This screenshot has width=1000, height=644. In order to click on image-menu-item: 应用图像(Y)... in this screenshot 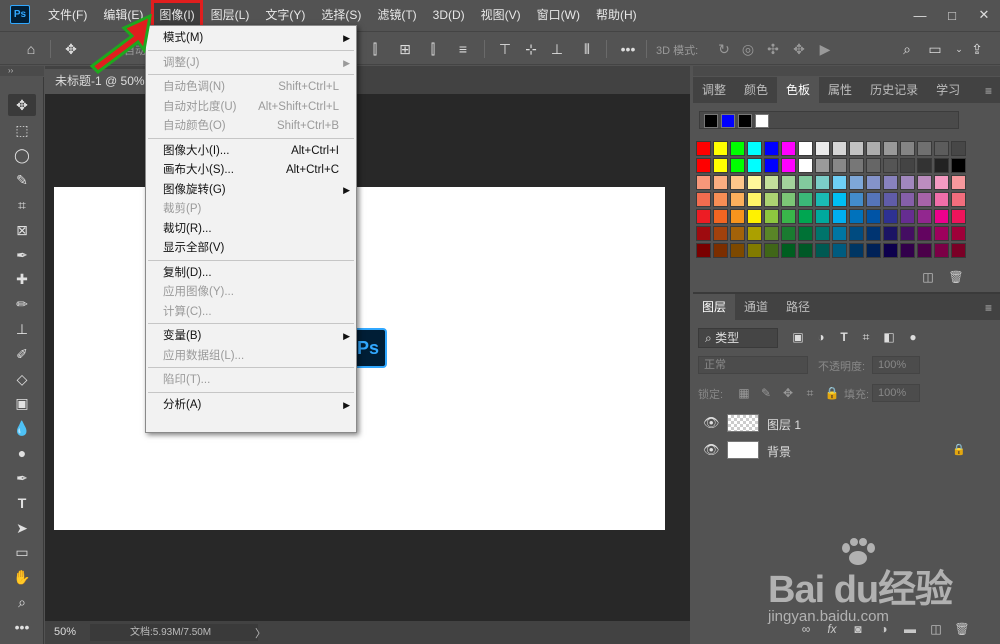, I will do `click(251, 292)`.